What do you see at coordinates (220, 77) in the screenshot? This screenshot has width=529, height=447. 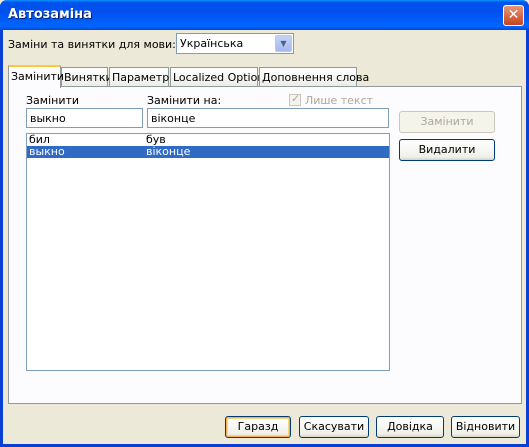 I see `tab-localized-options: Localized Options` at bounding box center [220, 77].